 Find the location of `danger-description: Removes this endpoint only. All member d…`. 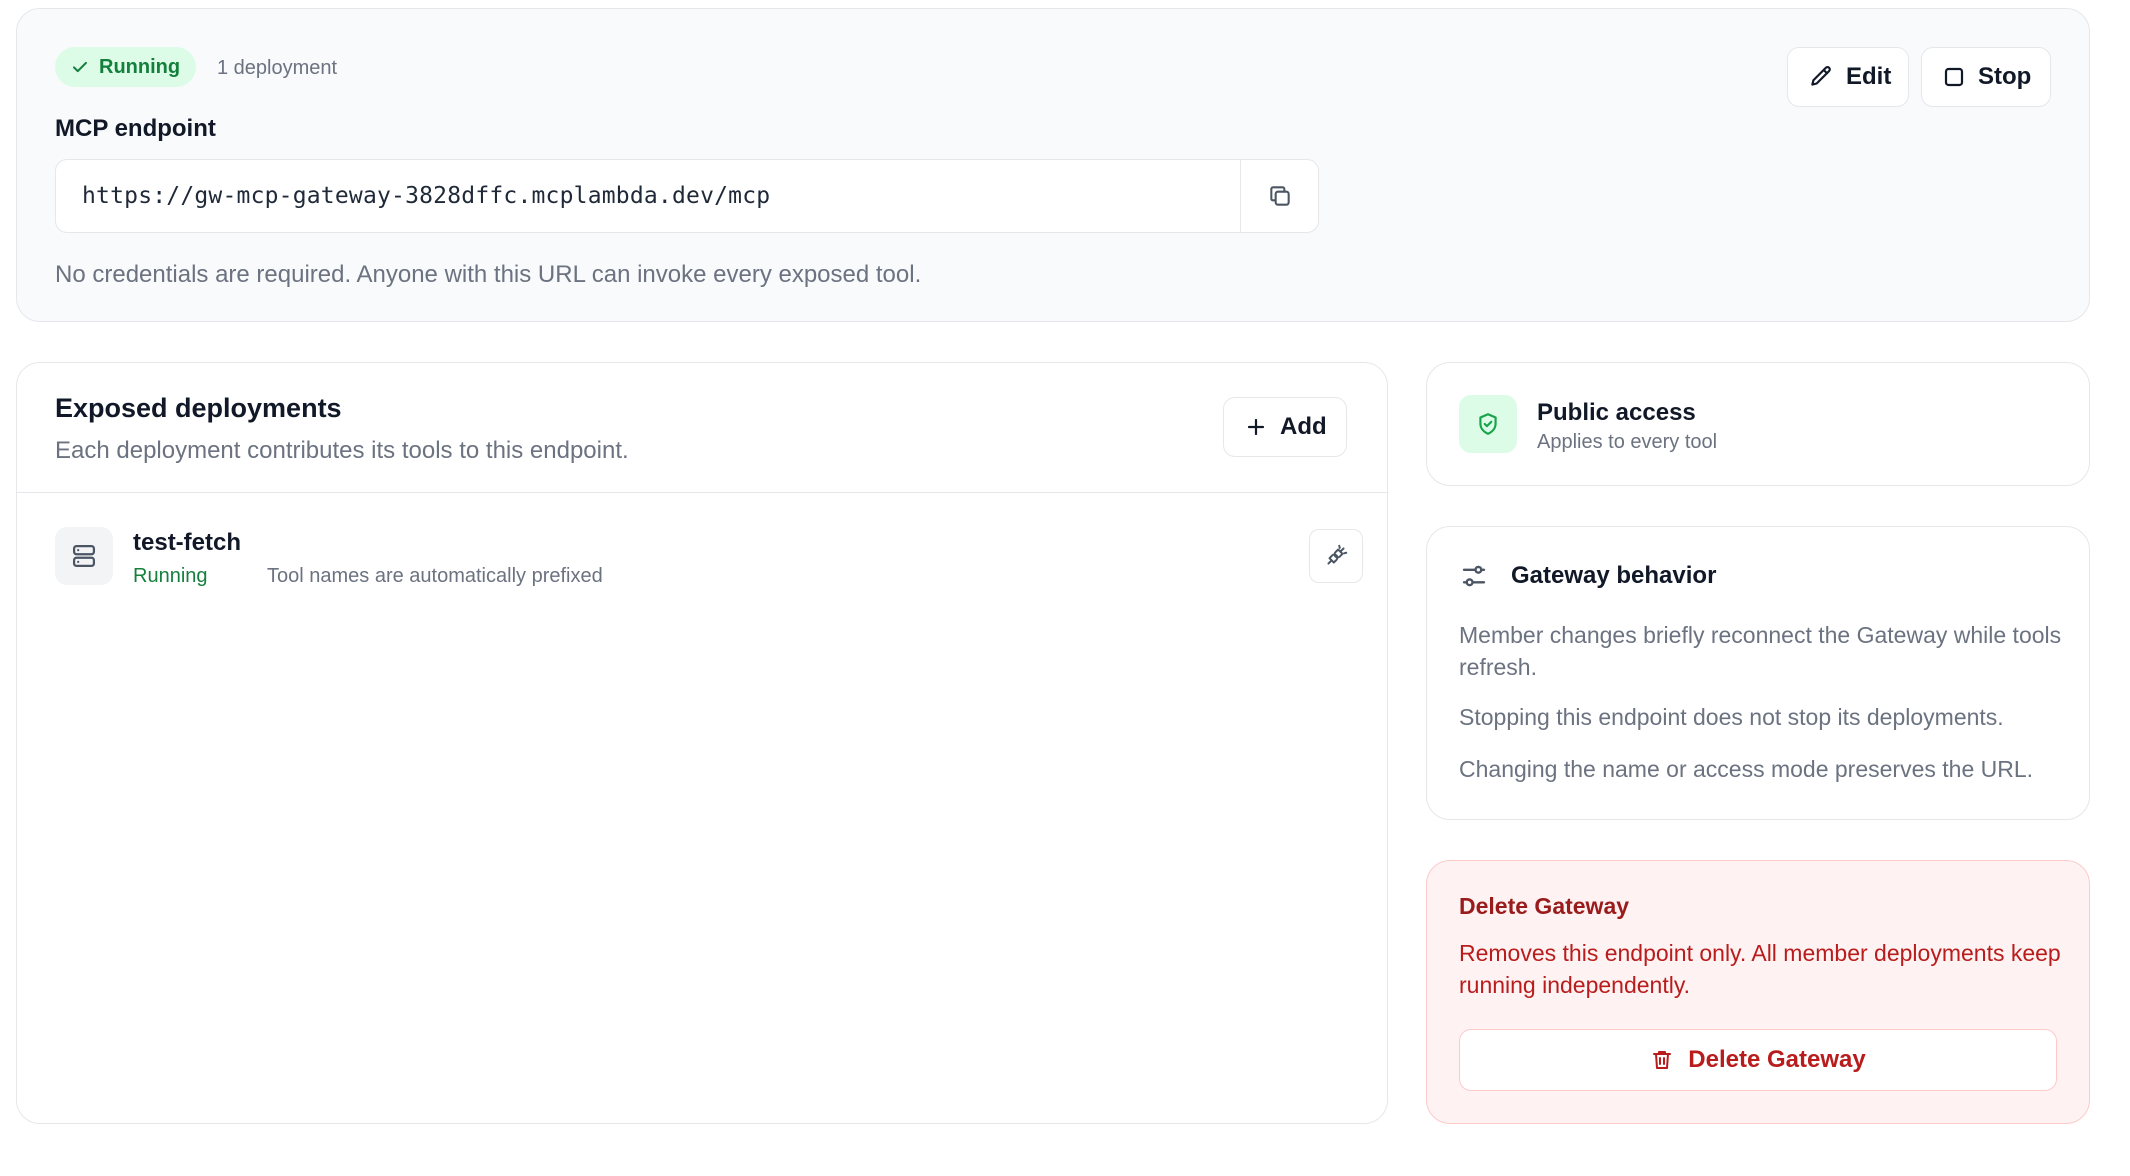

danger-description: Removes this endpoint only. All member d… is located at coordinates (1760, 969).